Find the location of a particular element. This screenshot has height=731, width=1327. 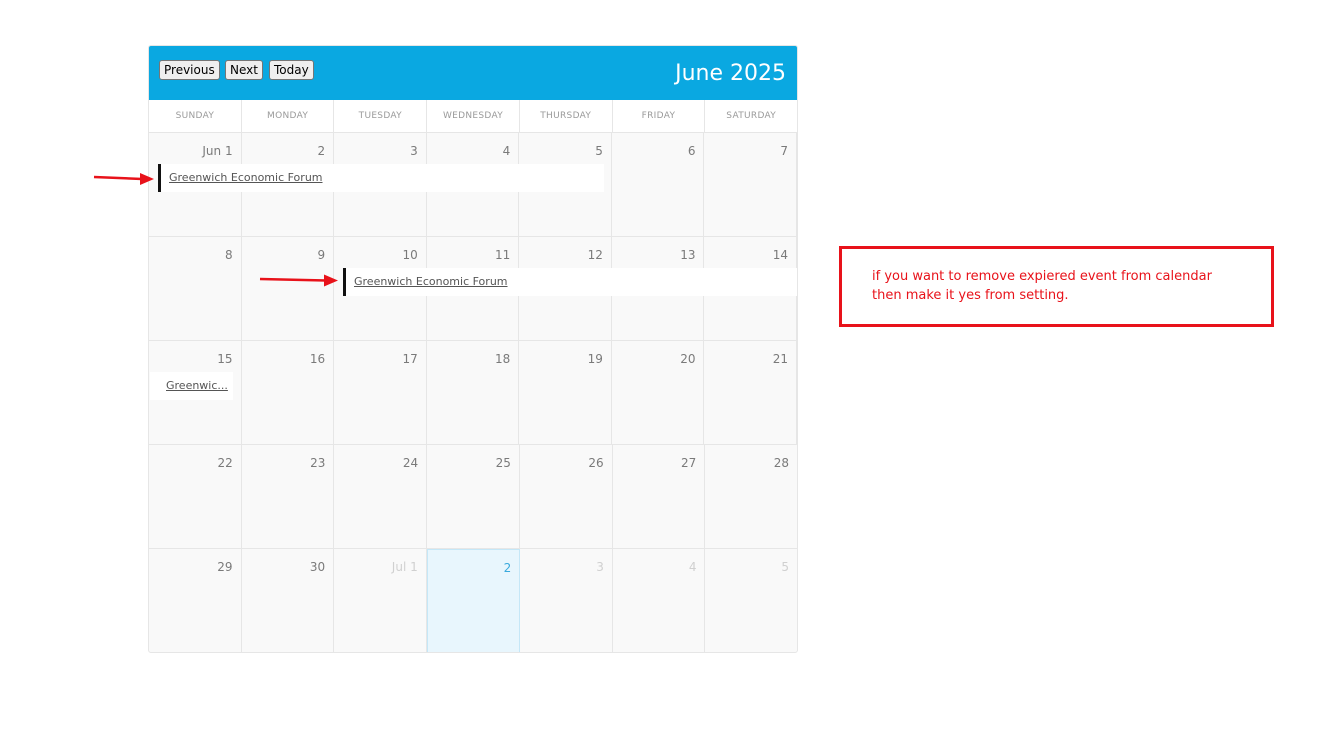

day-cell-other-month: Jul 1 is located at coordinates (380, 600).